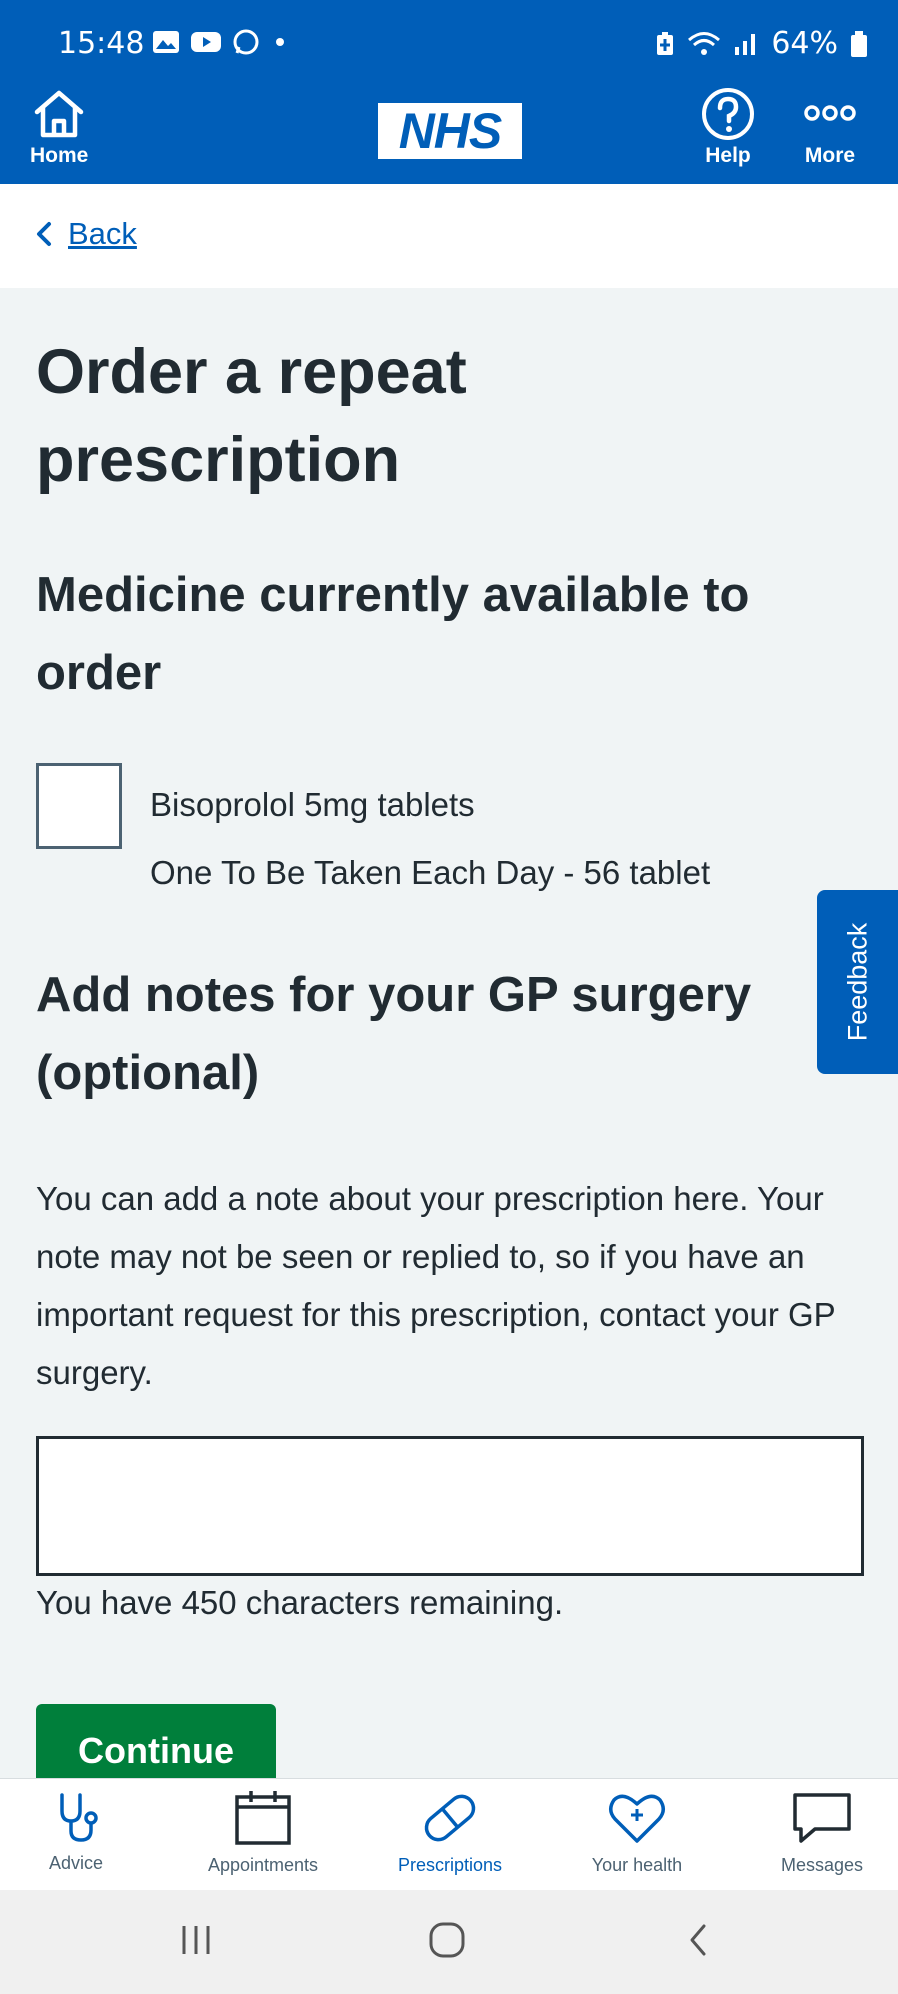 The image size is (898, 1994). Describe the element at coordinates (665, 43) in the screenshot. I see `battery-saver-icon` at that location.